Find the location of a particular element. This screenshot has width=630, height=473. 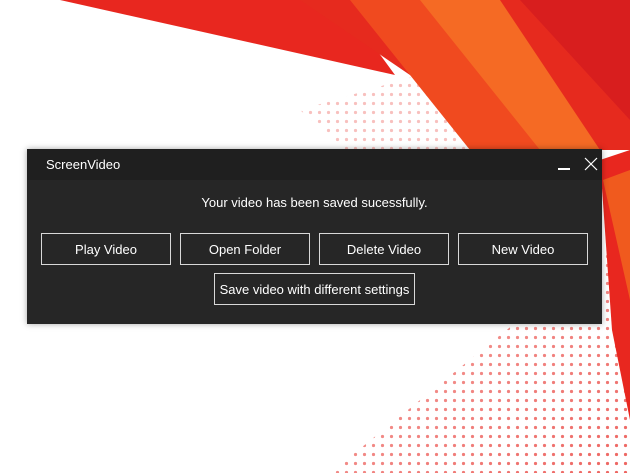

minimize-button is located at coordinates (564, 164).